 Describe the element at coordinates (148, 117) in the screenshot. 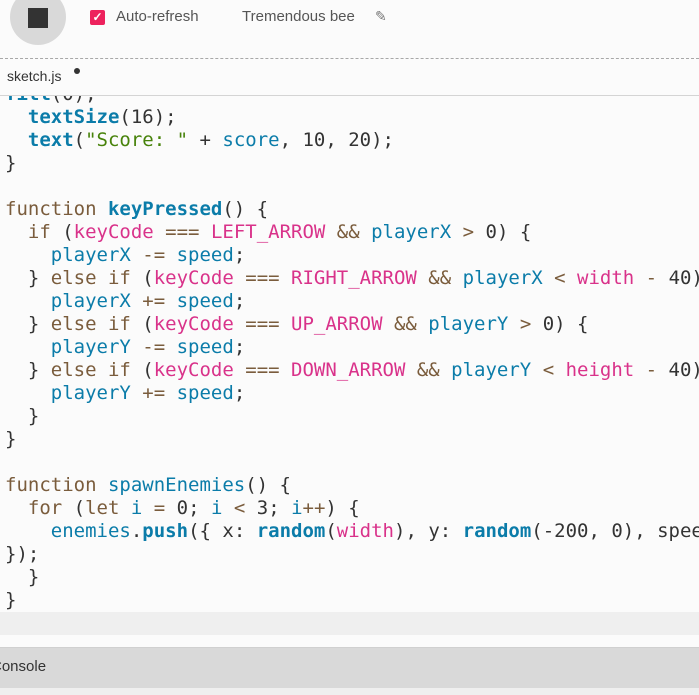

I see `code-token: (16);` at that location.